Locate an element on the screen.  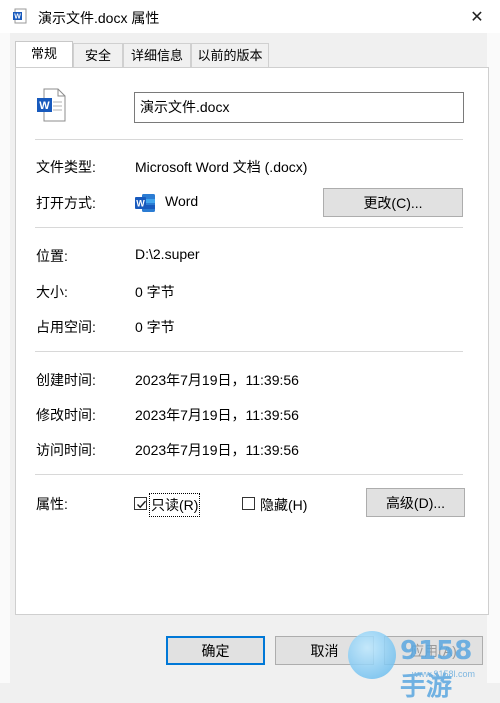
size-label: 大小: is located at coordinates (52, 292).